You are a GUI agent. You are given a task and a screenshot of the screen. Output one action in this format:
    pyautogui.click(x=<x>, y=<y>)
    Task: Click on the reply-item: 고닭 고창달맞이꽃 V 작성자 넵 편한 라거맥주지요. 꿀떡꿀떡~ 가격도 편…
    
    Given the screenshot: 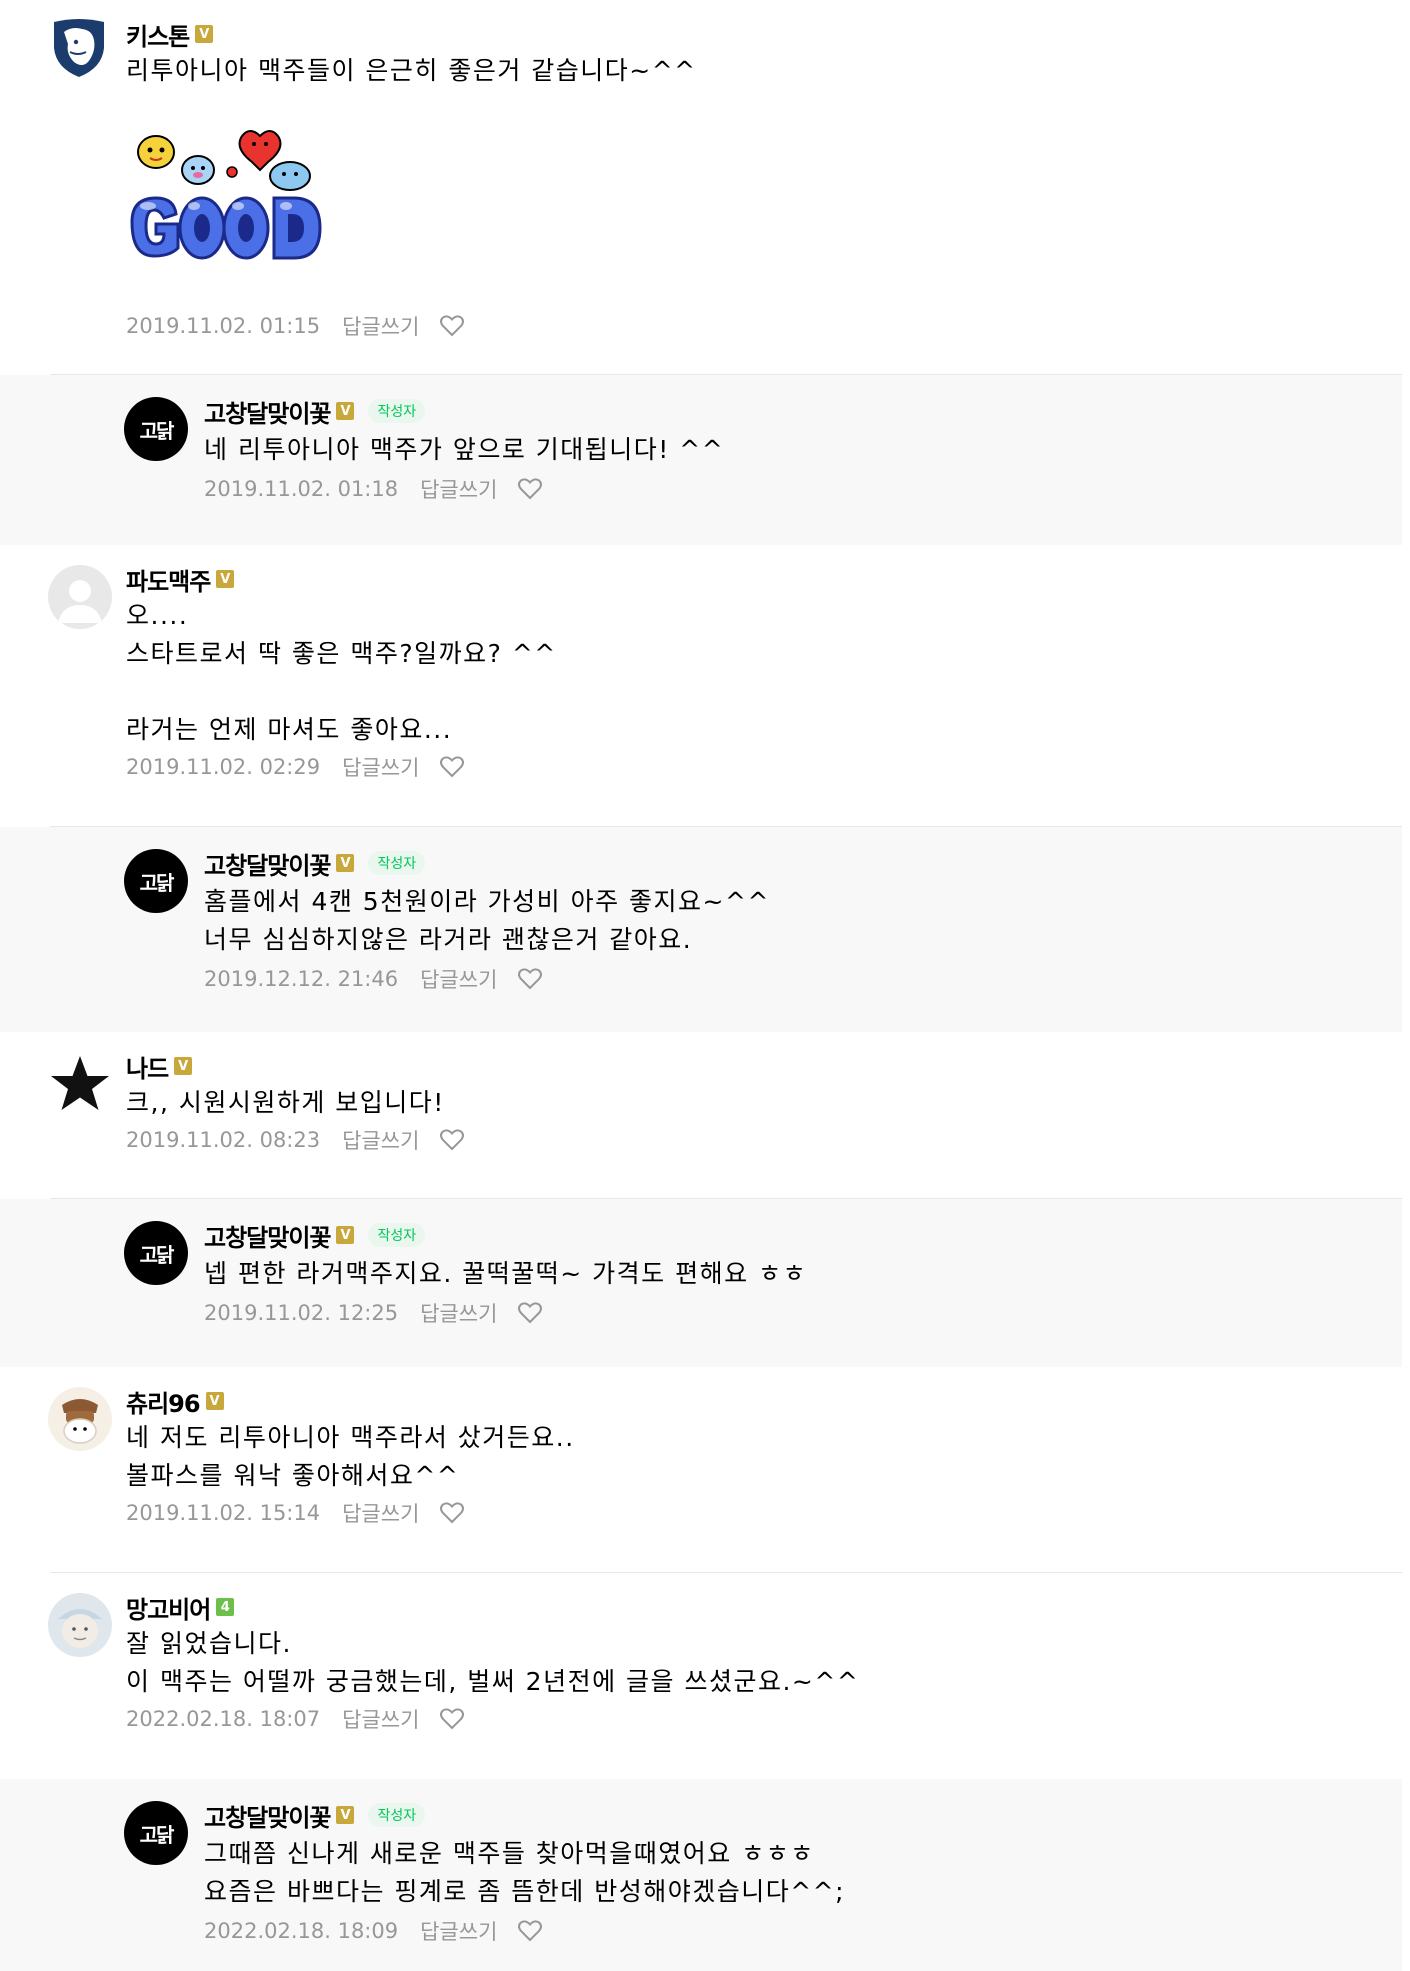 What is the action you would take?
    pyautogui.click(x=701, y=1283)
    